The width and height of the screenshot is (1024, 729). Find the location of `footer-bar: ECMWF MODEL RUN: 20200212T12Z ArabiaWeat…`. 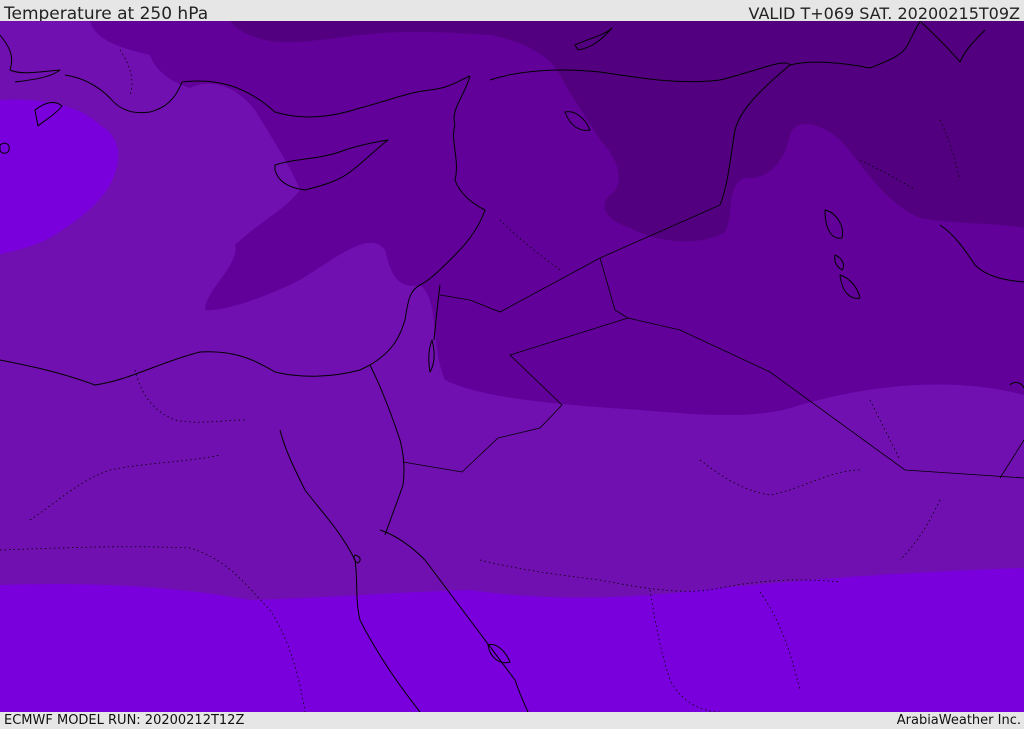

footer-bar: ECMWF MODEL RUN: 20200212T12Z ArabiaWeat… is located at coordinates (512, 720).